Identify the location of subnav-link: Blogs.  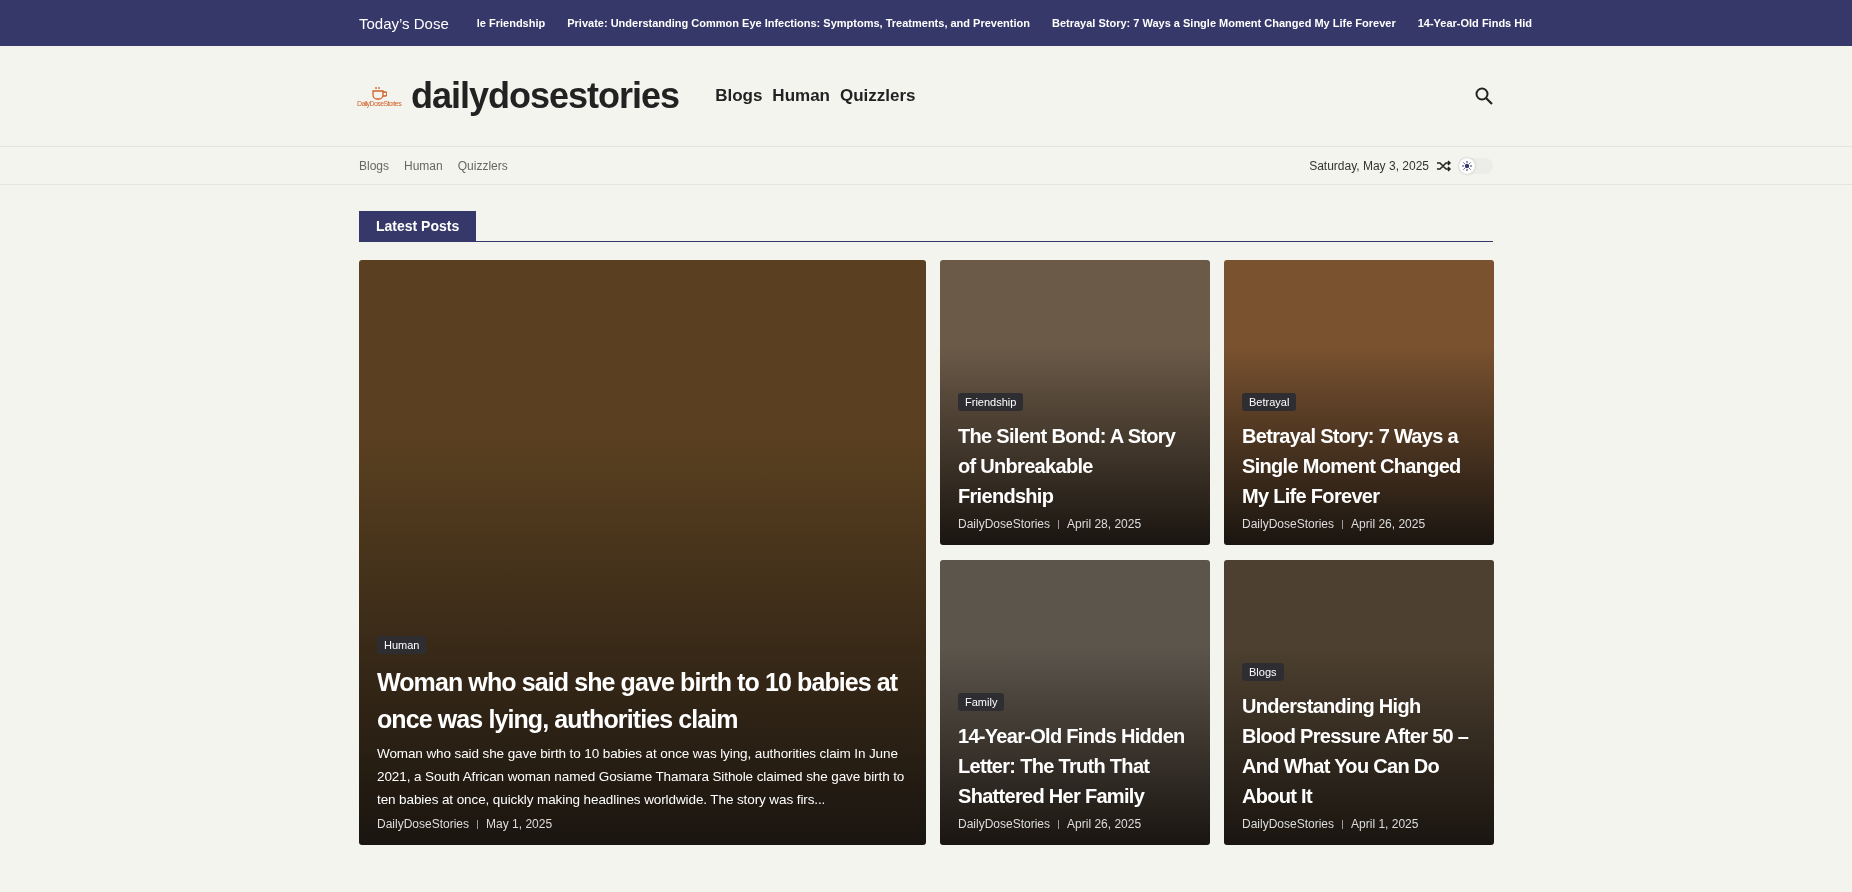
(374, 165).